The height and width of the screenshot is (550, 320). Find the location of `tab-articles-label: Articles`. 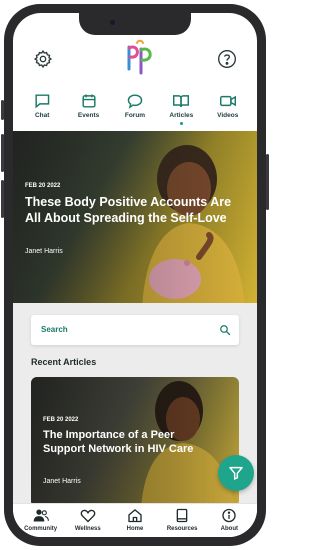

tab-articles-label: Articles is located at coordinates (181, 115).